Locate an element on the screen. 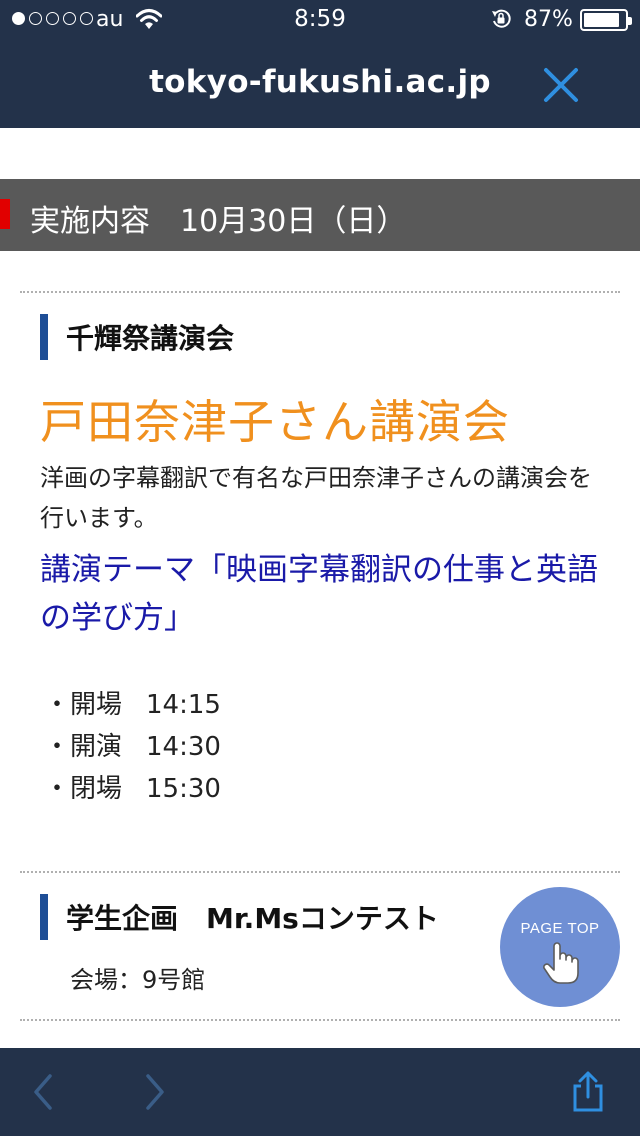 Image resolution: width=640 pixels, height=1136 pixels. schedule-label: ・開演 is located at coordinates (83, 747).